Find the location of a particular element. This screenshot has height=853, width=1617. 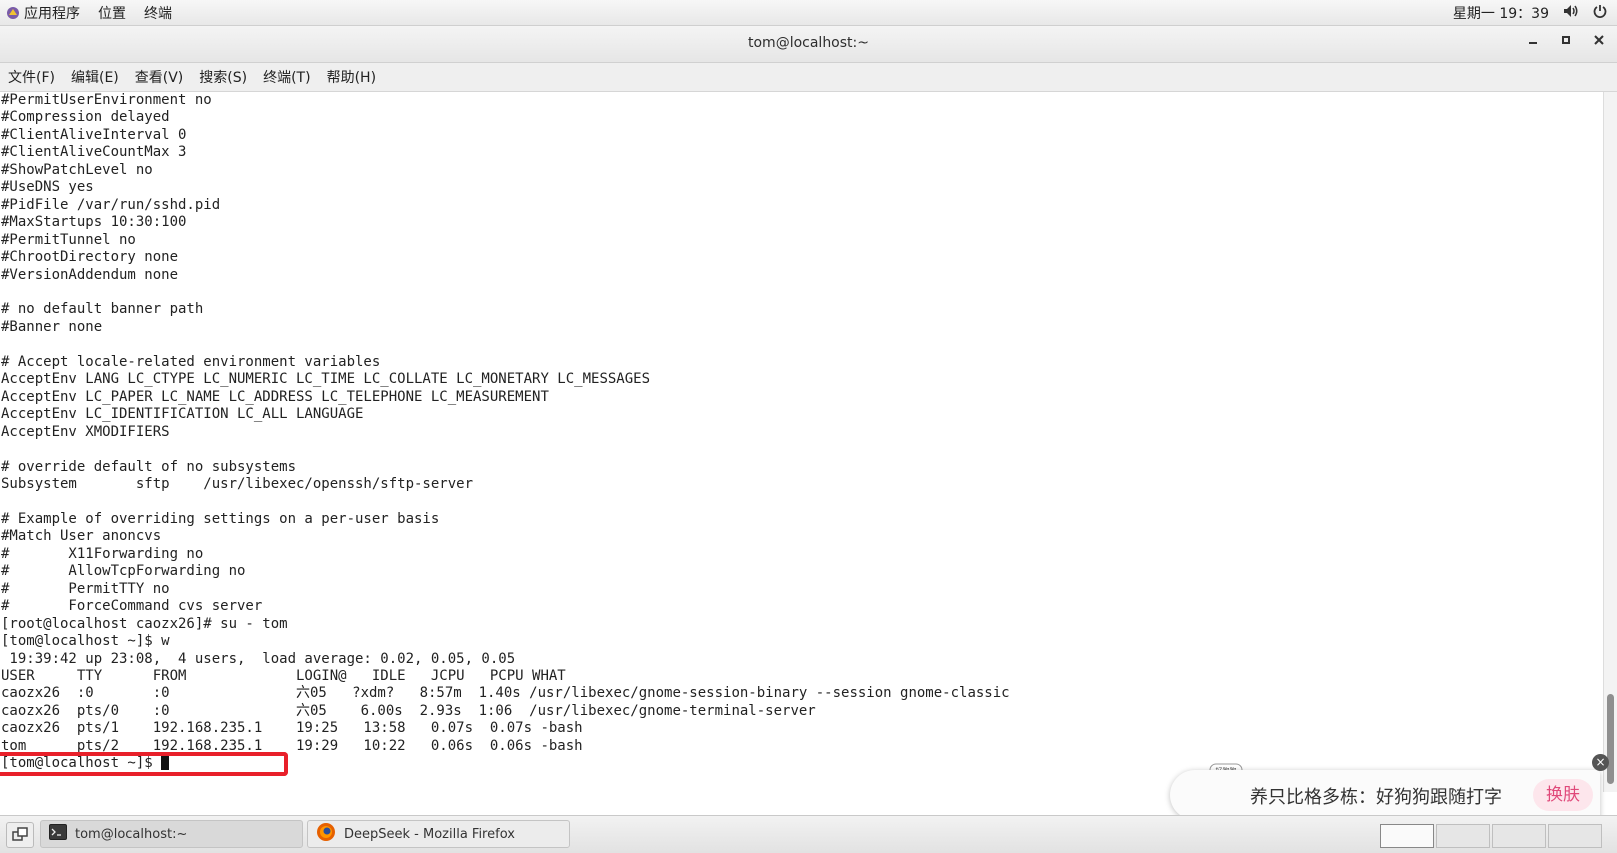

terminal-line: #Compression delayed is located at coordinates (85, 117).